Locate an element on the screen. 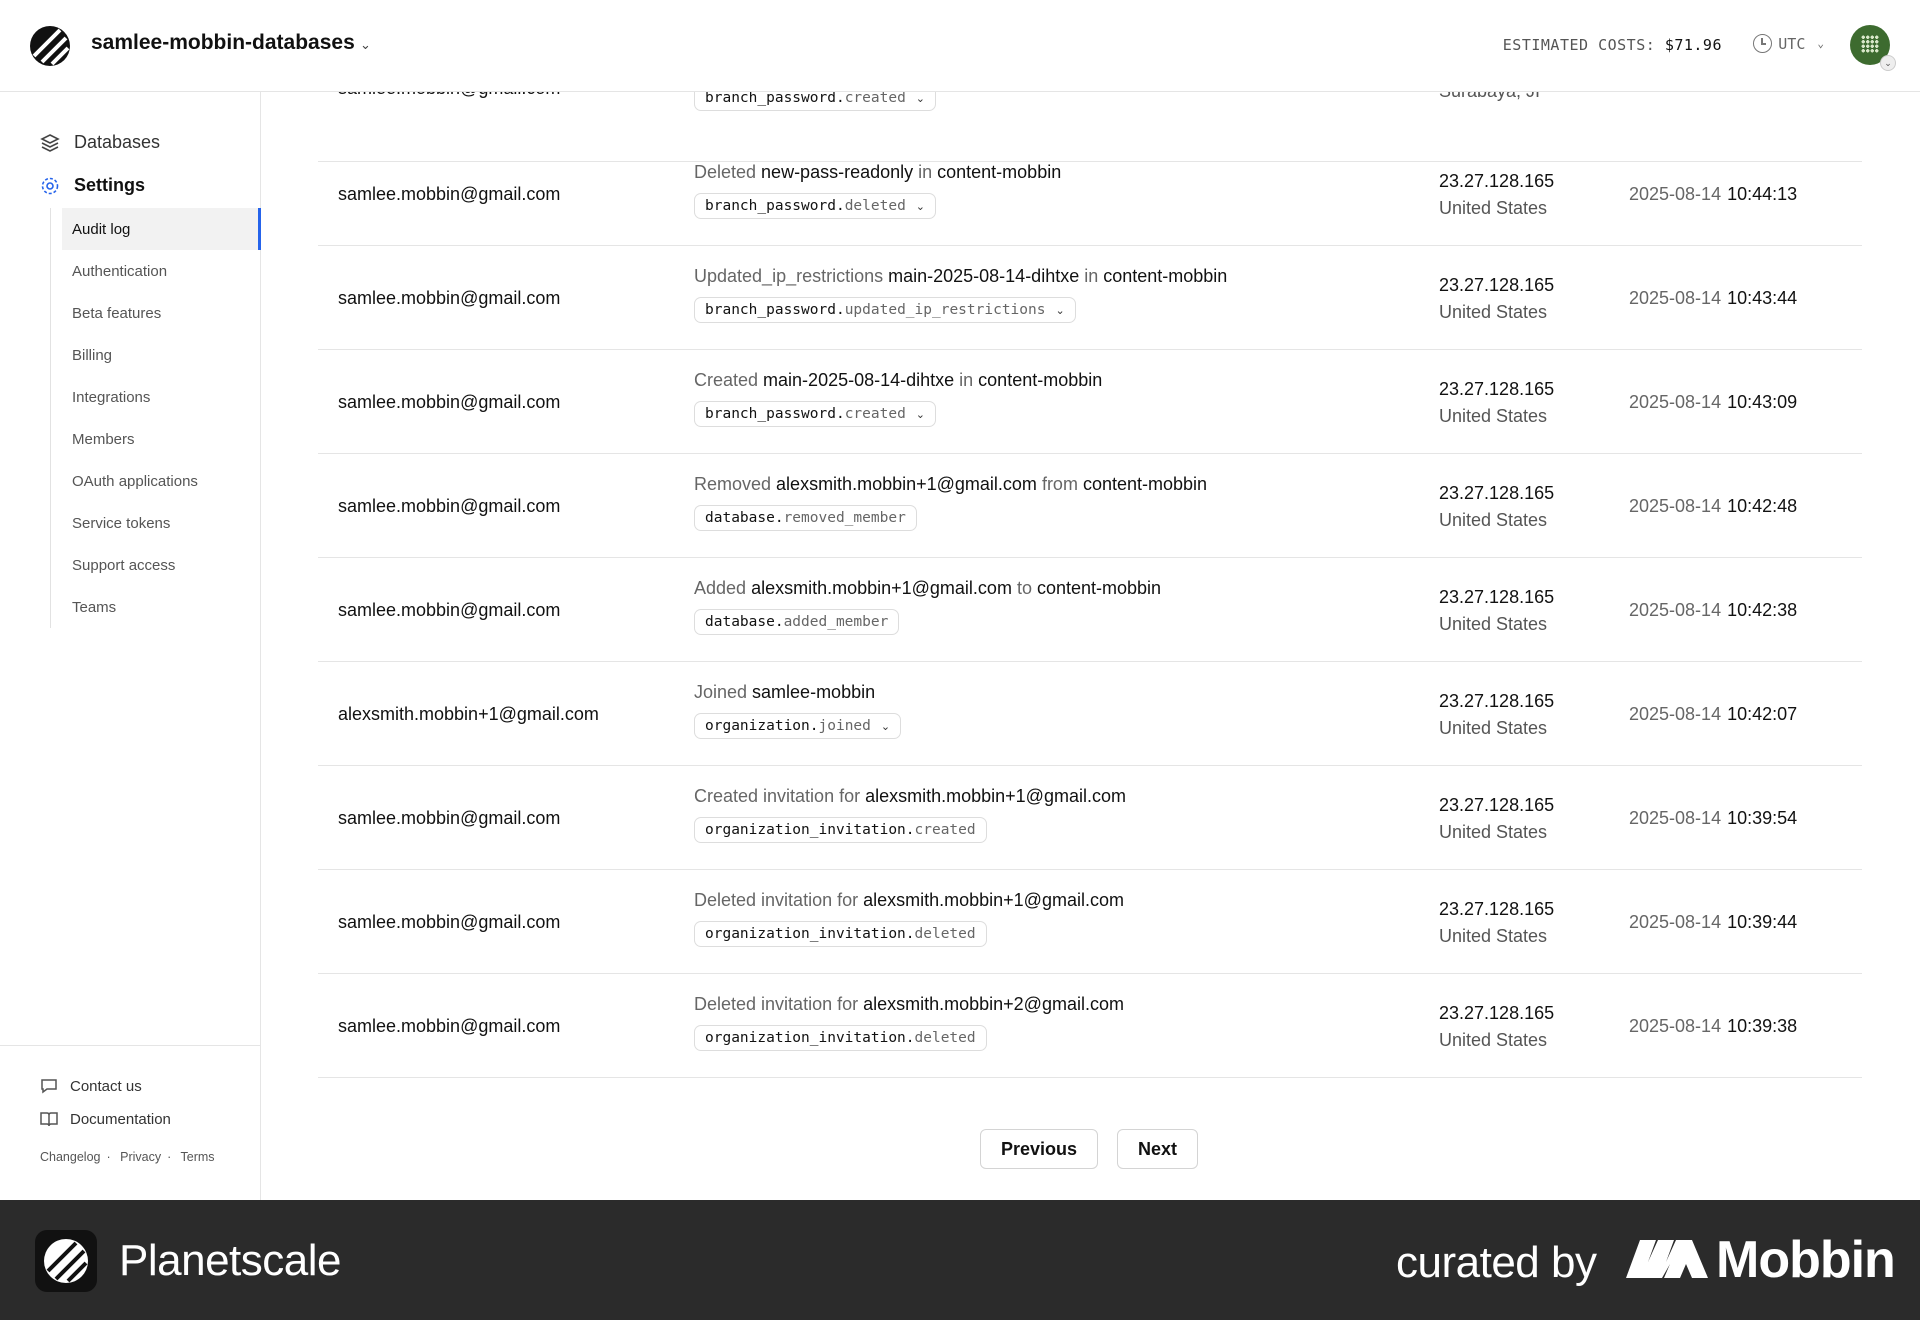 The width and height of the screenshot is (1920, 1320). event-type-tag: branch_password. created ⌄ is located at coordinates (815, 414).